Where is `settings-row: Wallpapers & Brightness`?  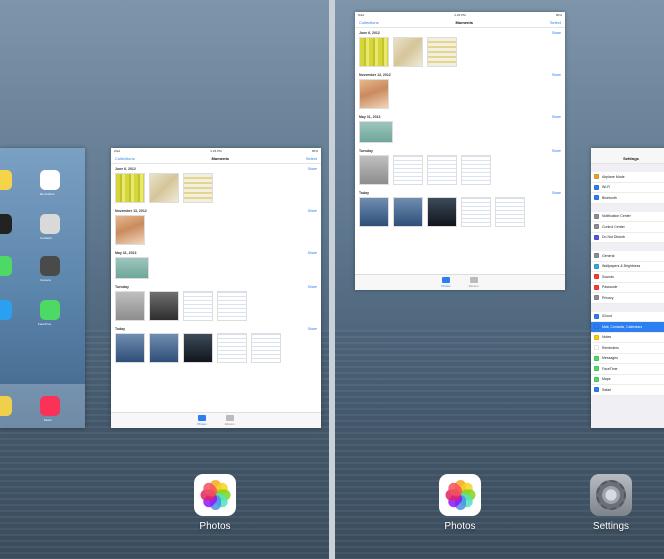 settings-row: Wallpapers & Brightness is located at coordinates (627, 266).